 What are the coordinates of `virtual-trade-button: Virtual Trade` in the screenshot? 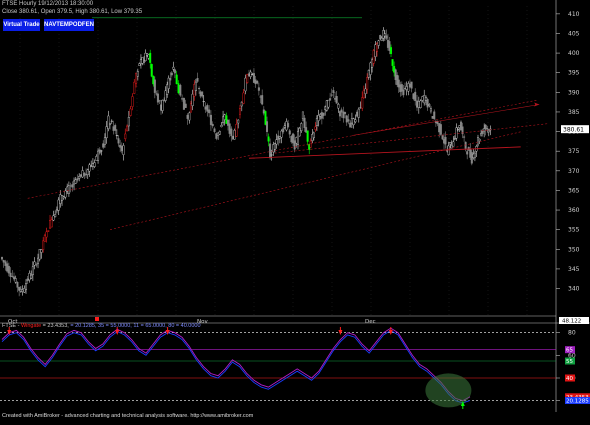 It's located at (21, 25).